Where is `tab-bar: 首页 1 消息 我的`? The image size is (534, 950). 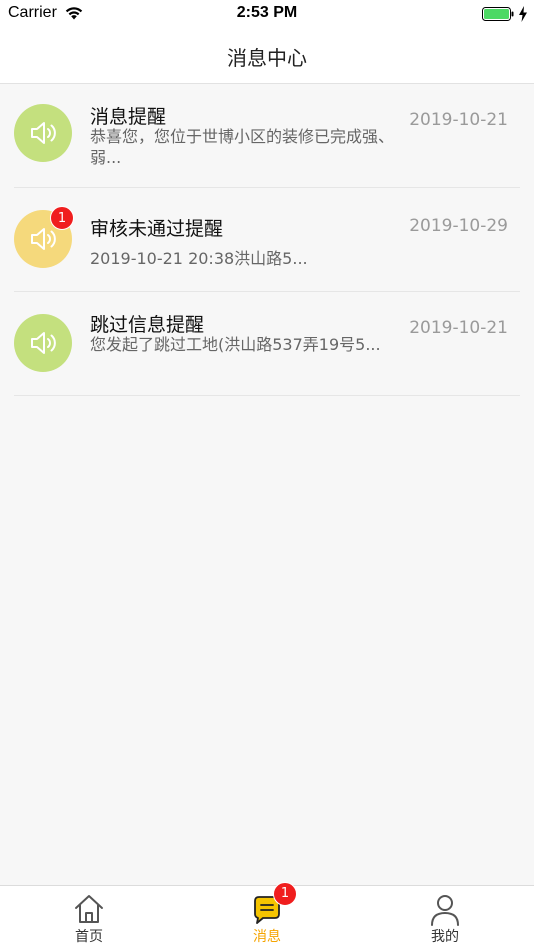 tab-bar: 首页 1 消息 我的 is located at coordinates (267, 916).